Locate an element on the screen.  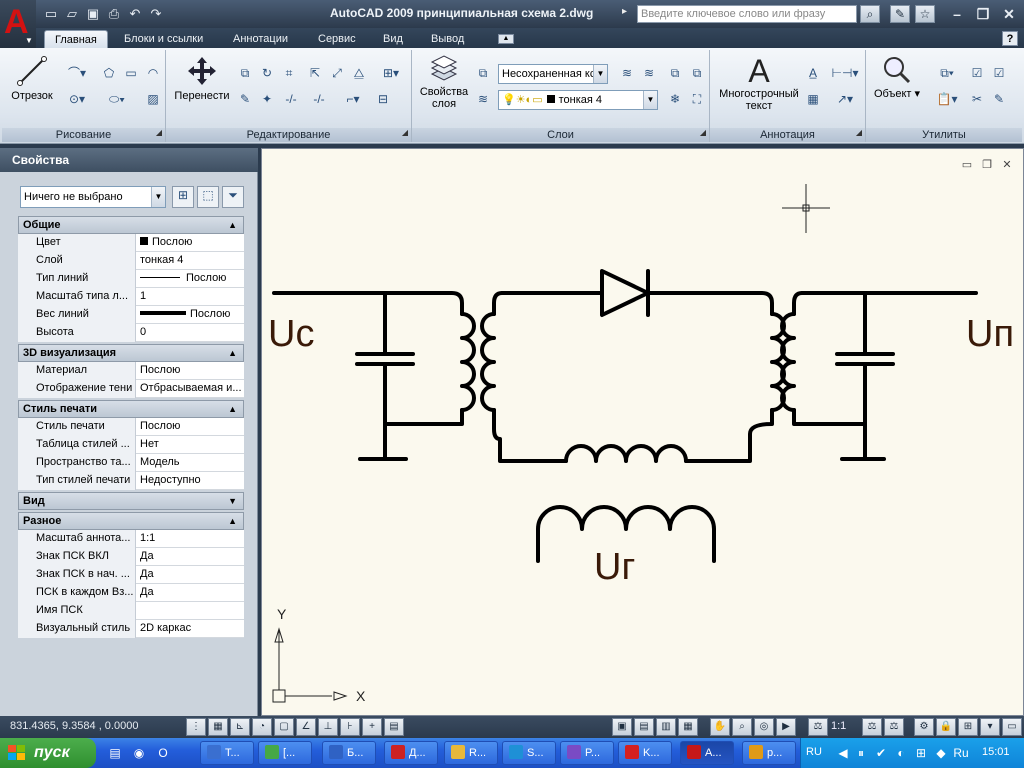
tab-blocks-refs: Блоки и ссылки is located at coordinates (163, 39).